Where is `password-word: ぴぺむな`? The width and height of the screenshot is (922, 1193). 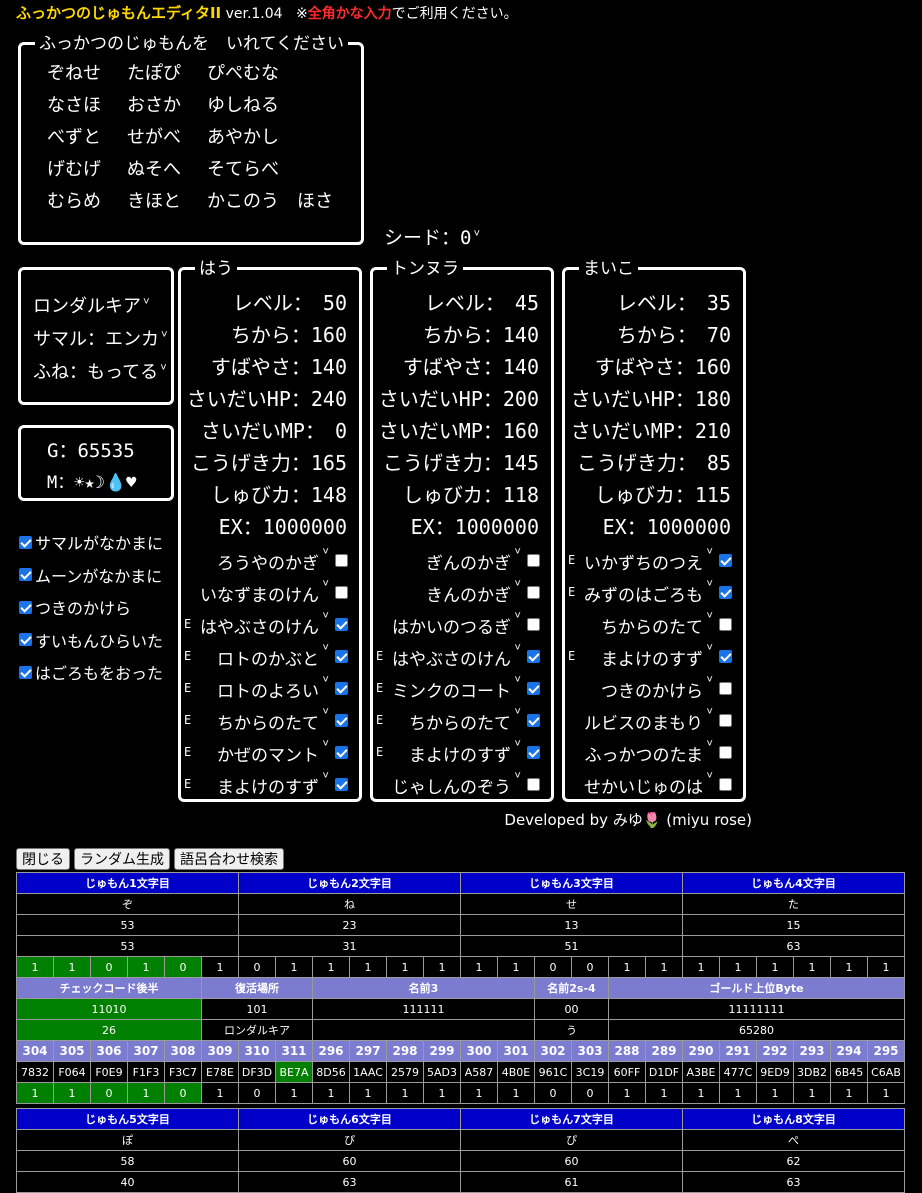
password-word: ぴぺむな is located at coordinates (297, 74).